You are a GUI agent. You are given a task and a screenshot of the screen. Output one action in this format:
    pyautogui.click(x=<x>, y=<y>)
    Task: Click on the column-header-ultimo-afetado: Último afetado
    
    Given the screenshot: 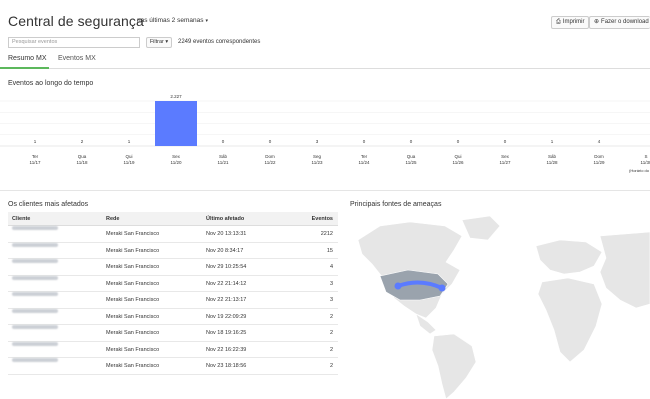 What is the action you would take?
    pyautogui.click(x=225, y=219)
    